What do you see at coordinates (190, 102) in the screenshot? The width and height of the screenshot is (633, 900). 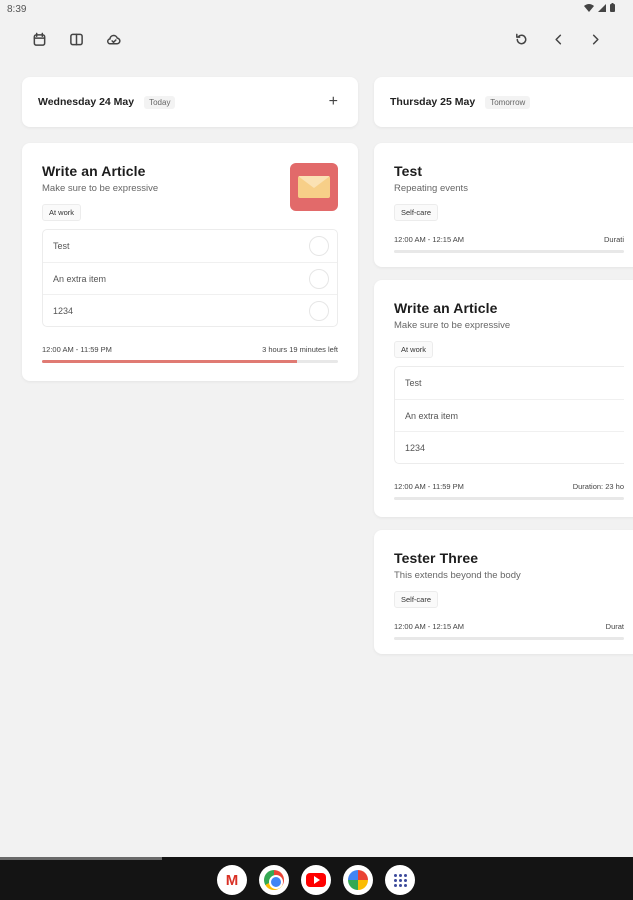 I see `day-header-today: Wednesday 24 May Today +` at bounding box center [190, 102].